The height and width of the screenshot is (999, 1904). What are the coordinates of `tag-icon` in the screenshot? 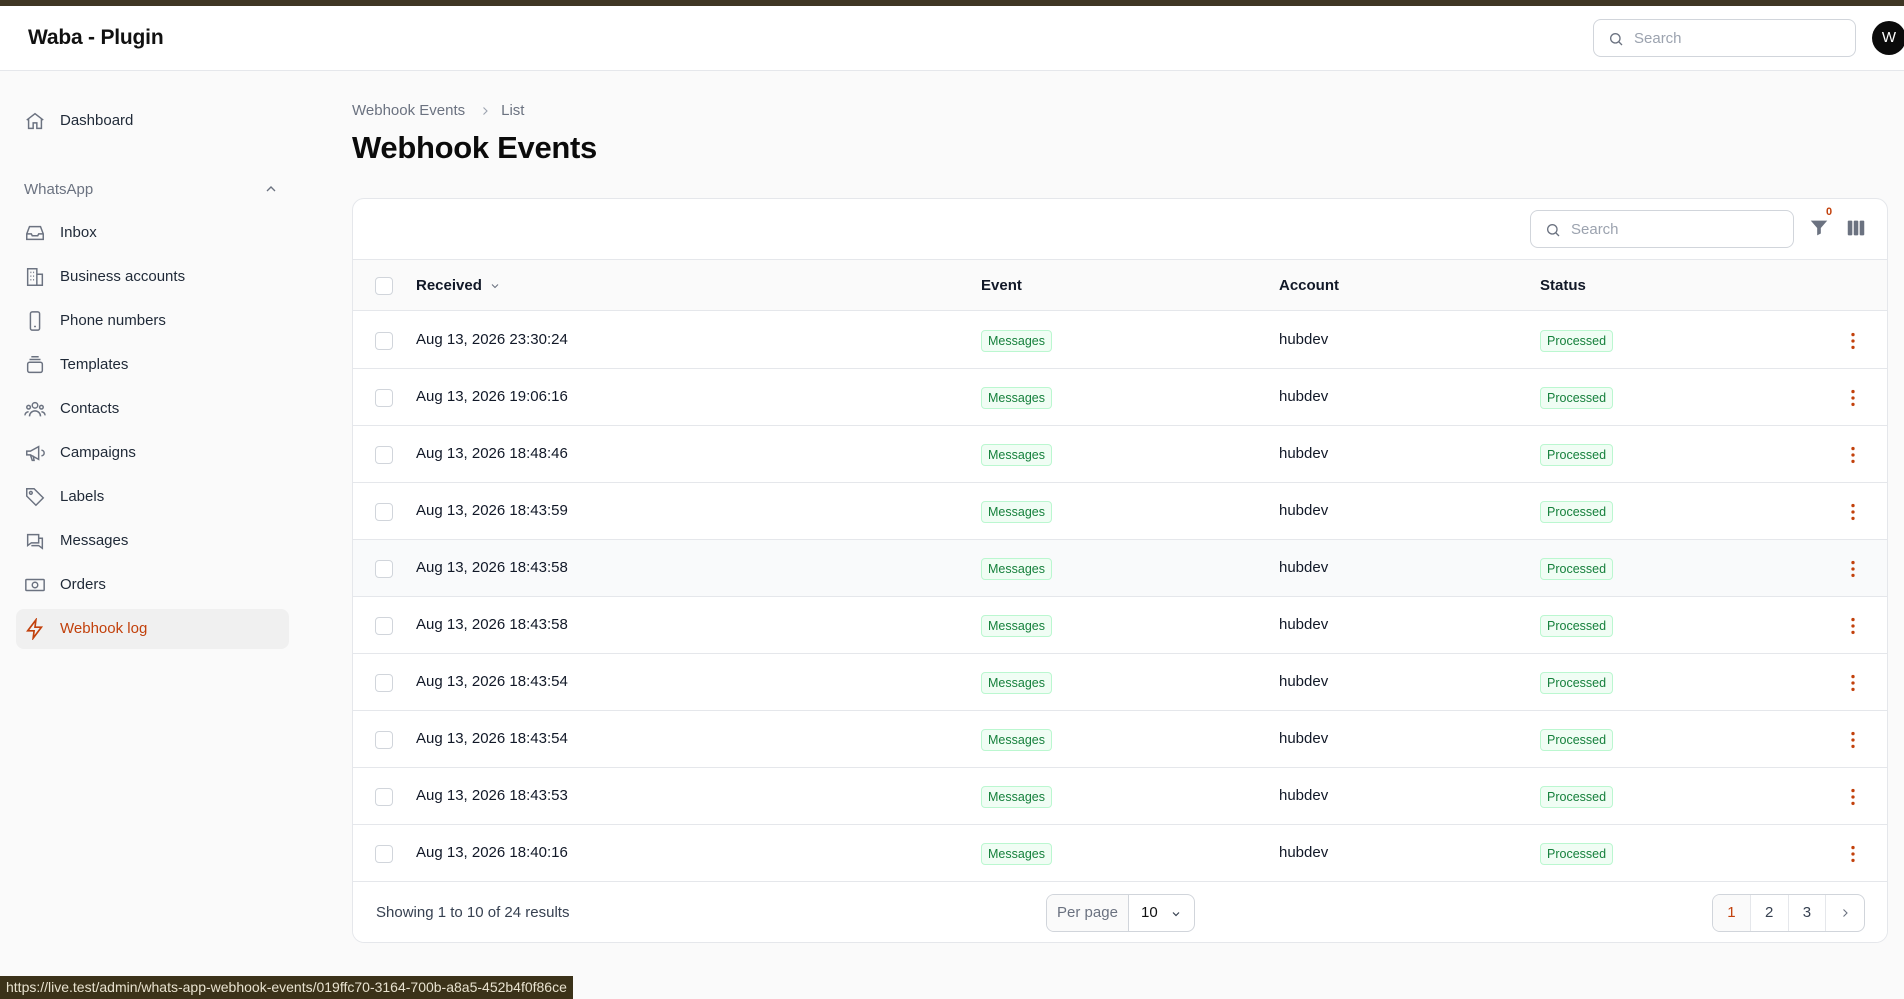 It's located at (35, 497).